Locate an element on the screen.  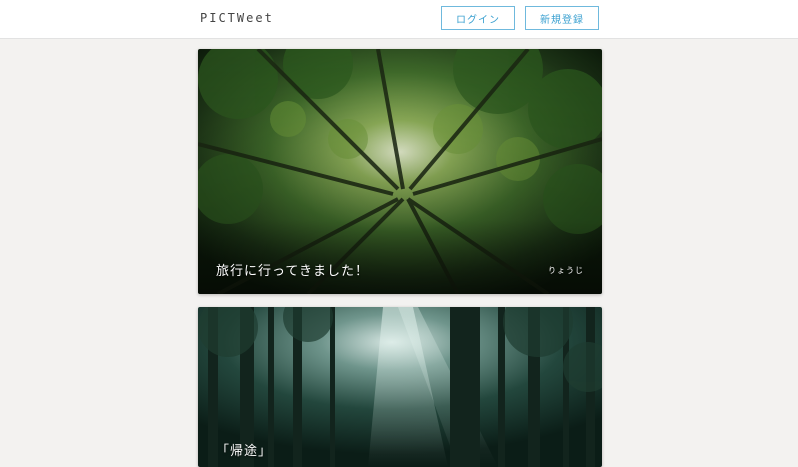
login-button: ログイン is located at coordinates (478, 18).